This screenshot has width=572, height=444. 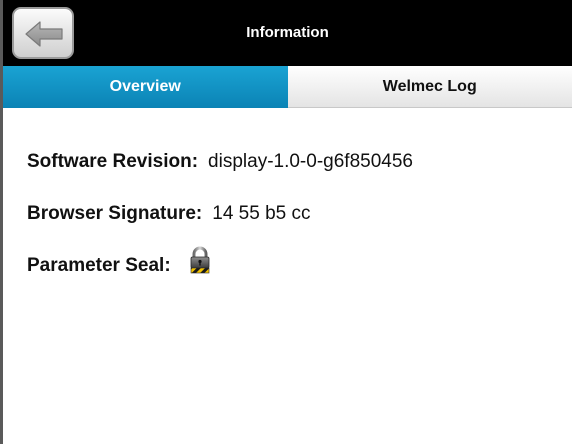 I want to click on back-arrow-icon, so click(x=44, y=34).